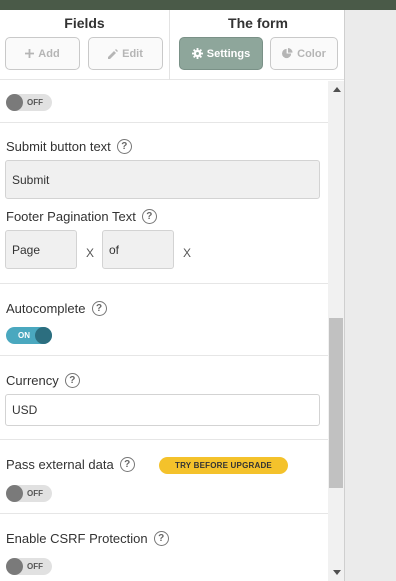 The width and height of the screenshot is (396, 581). I want to click on autocomplete-toggle: ON, so click(29, 335).